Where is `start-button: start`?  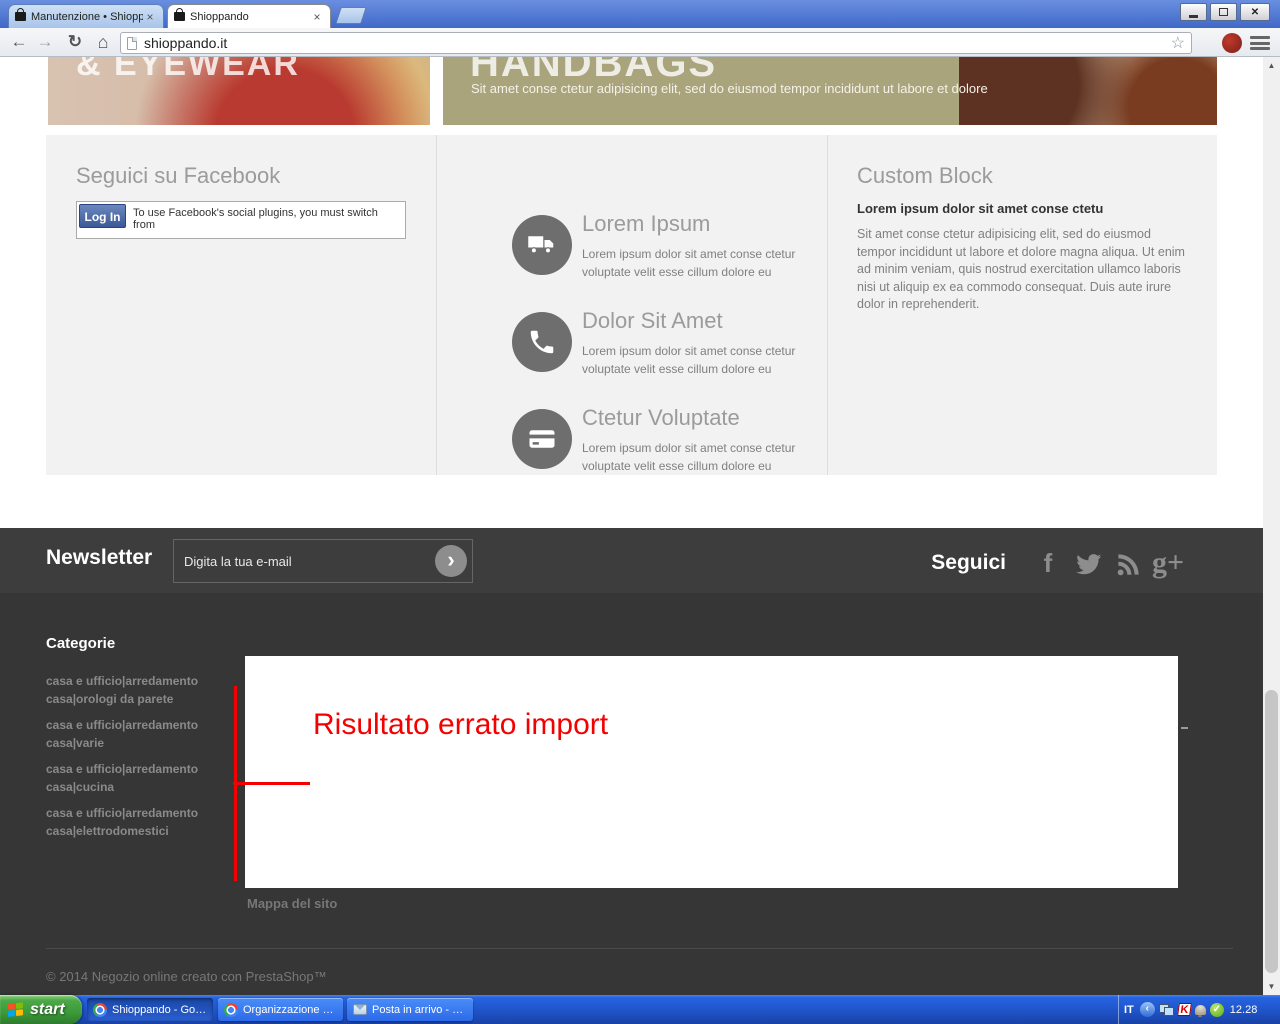 start-button: start is located at coordinates (41, 1009).